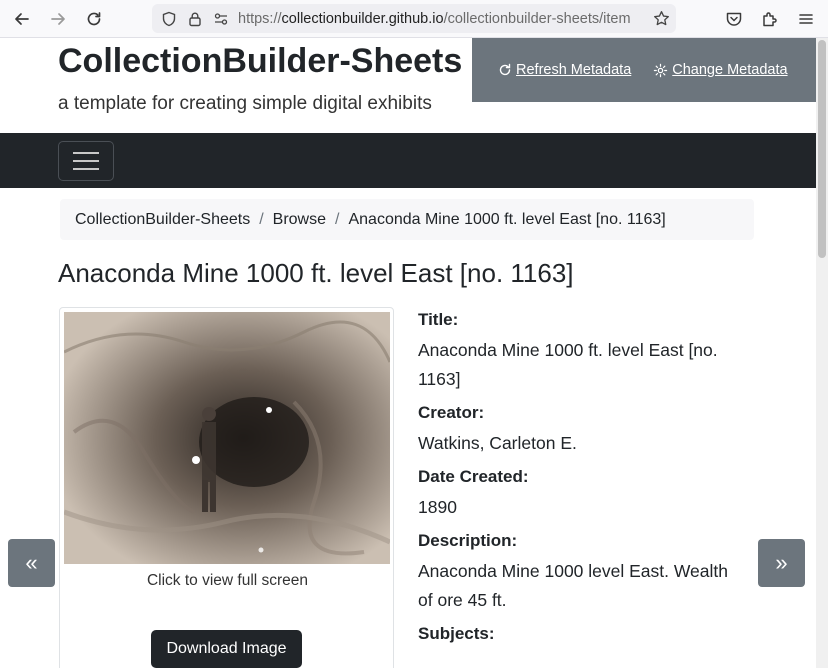  What do you see at coordinates (574, 70) in the screenshot?
I see `refresh-metadata-label: Refresh Metadata` at bounding box center [574, 70].